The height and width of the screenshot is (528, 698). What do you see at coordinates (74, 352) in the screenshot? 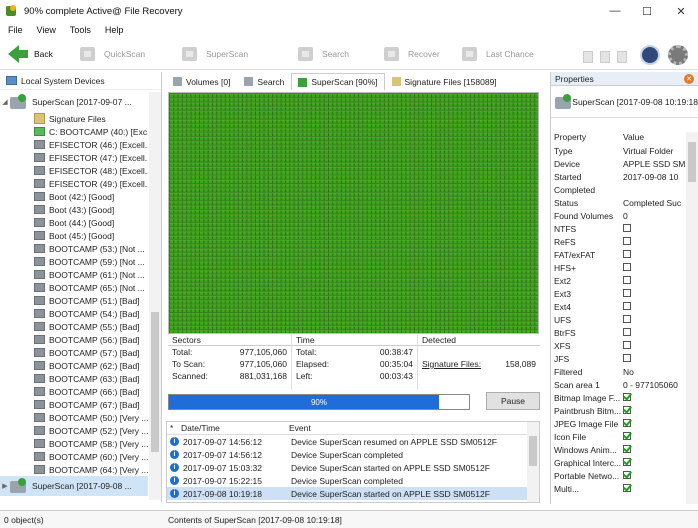
I see `tree-item: BOOTCAMP (57:) [Bad]` at bounding box center [74, 352].